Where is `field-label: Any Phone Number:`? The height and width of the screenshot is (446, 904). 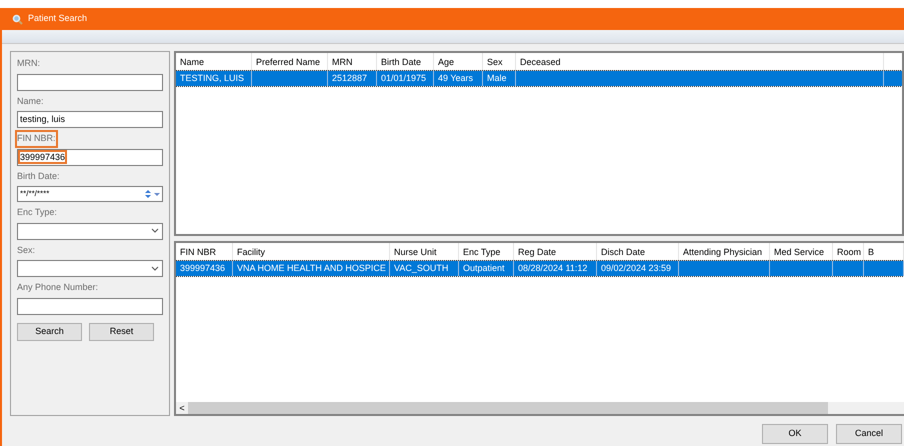
field-label: Any Phone Number: is located at coordinates (57, 287).